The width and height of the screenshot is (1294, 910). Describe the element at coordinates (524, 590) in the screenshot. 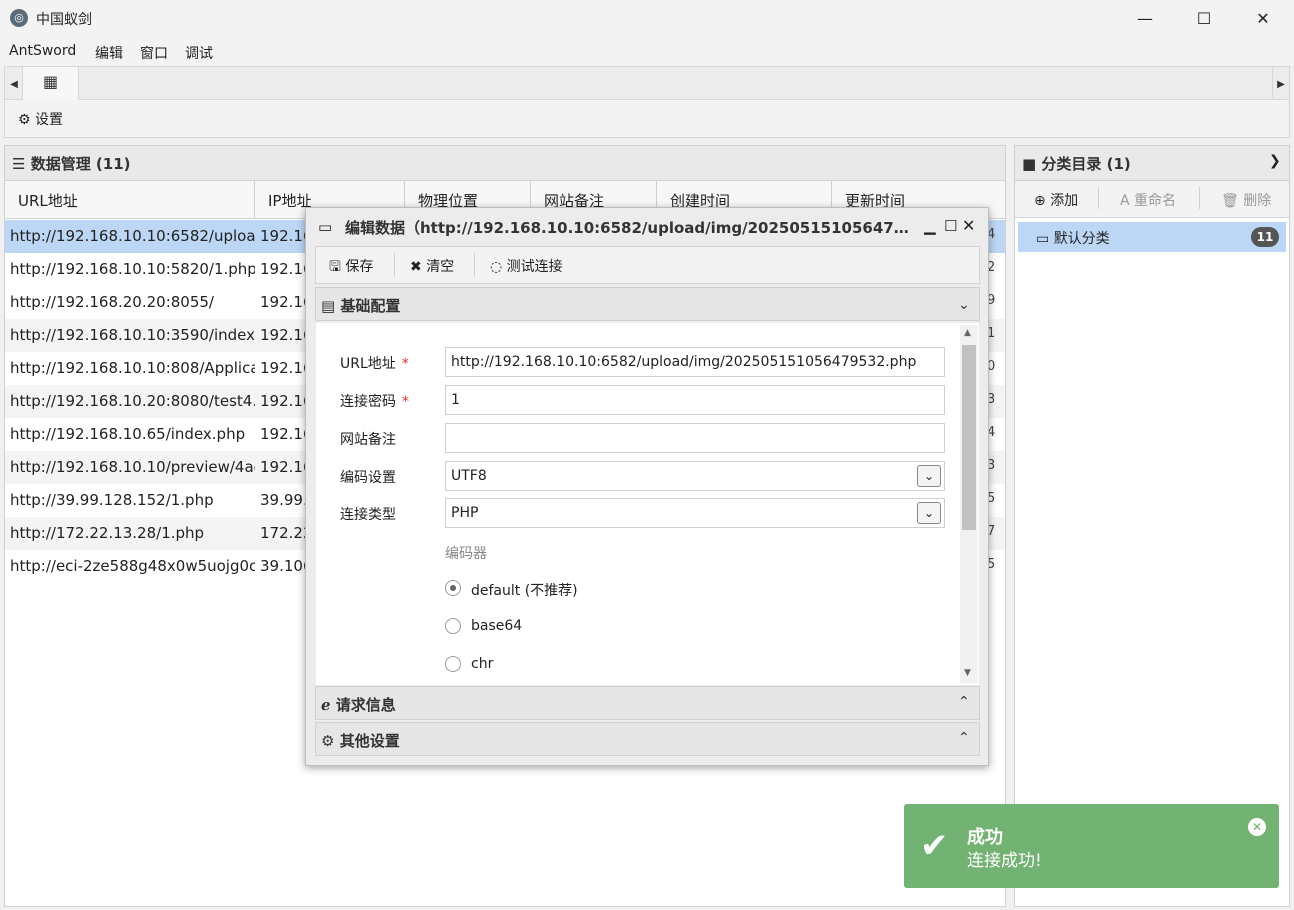

I see `encoder-default-label: default (不推荐)` at that location.